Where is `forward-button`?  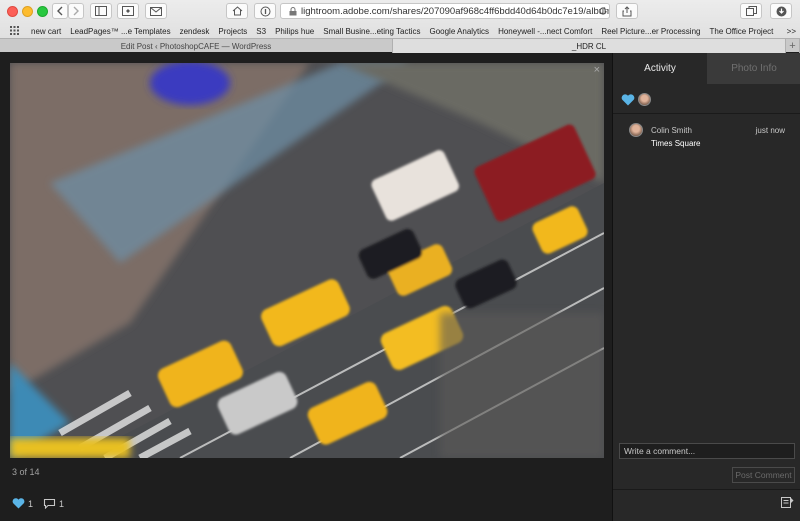
forward-button is located at coordinates (76, 11).